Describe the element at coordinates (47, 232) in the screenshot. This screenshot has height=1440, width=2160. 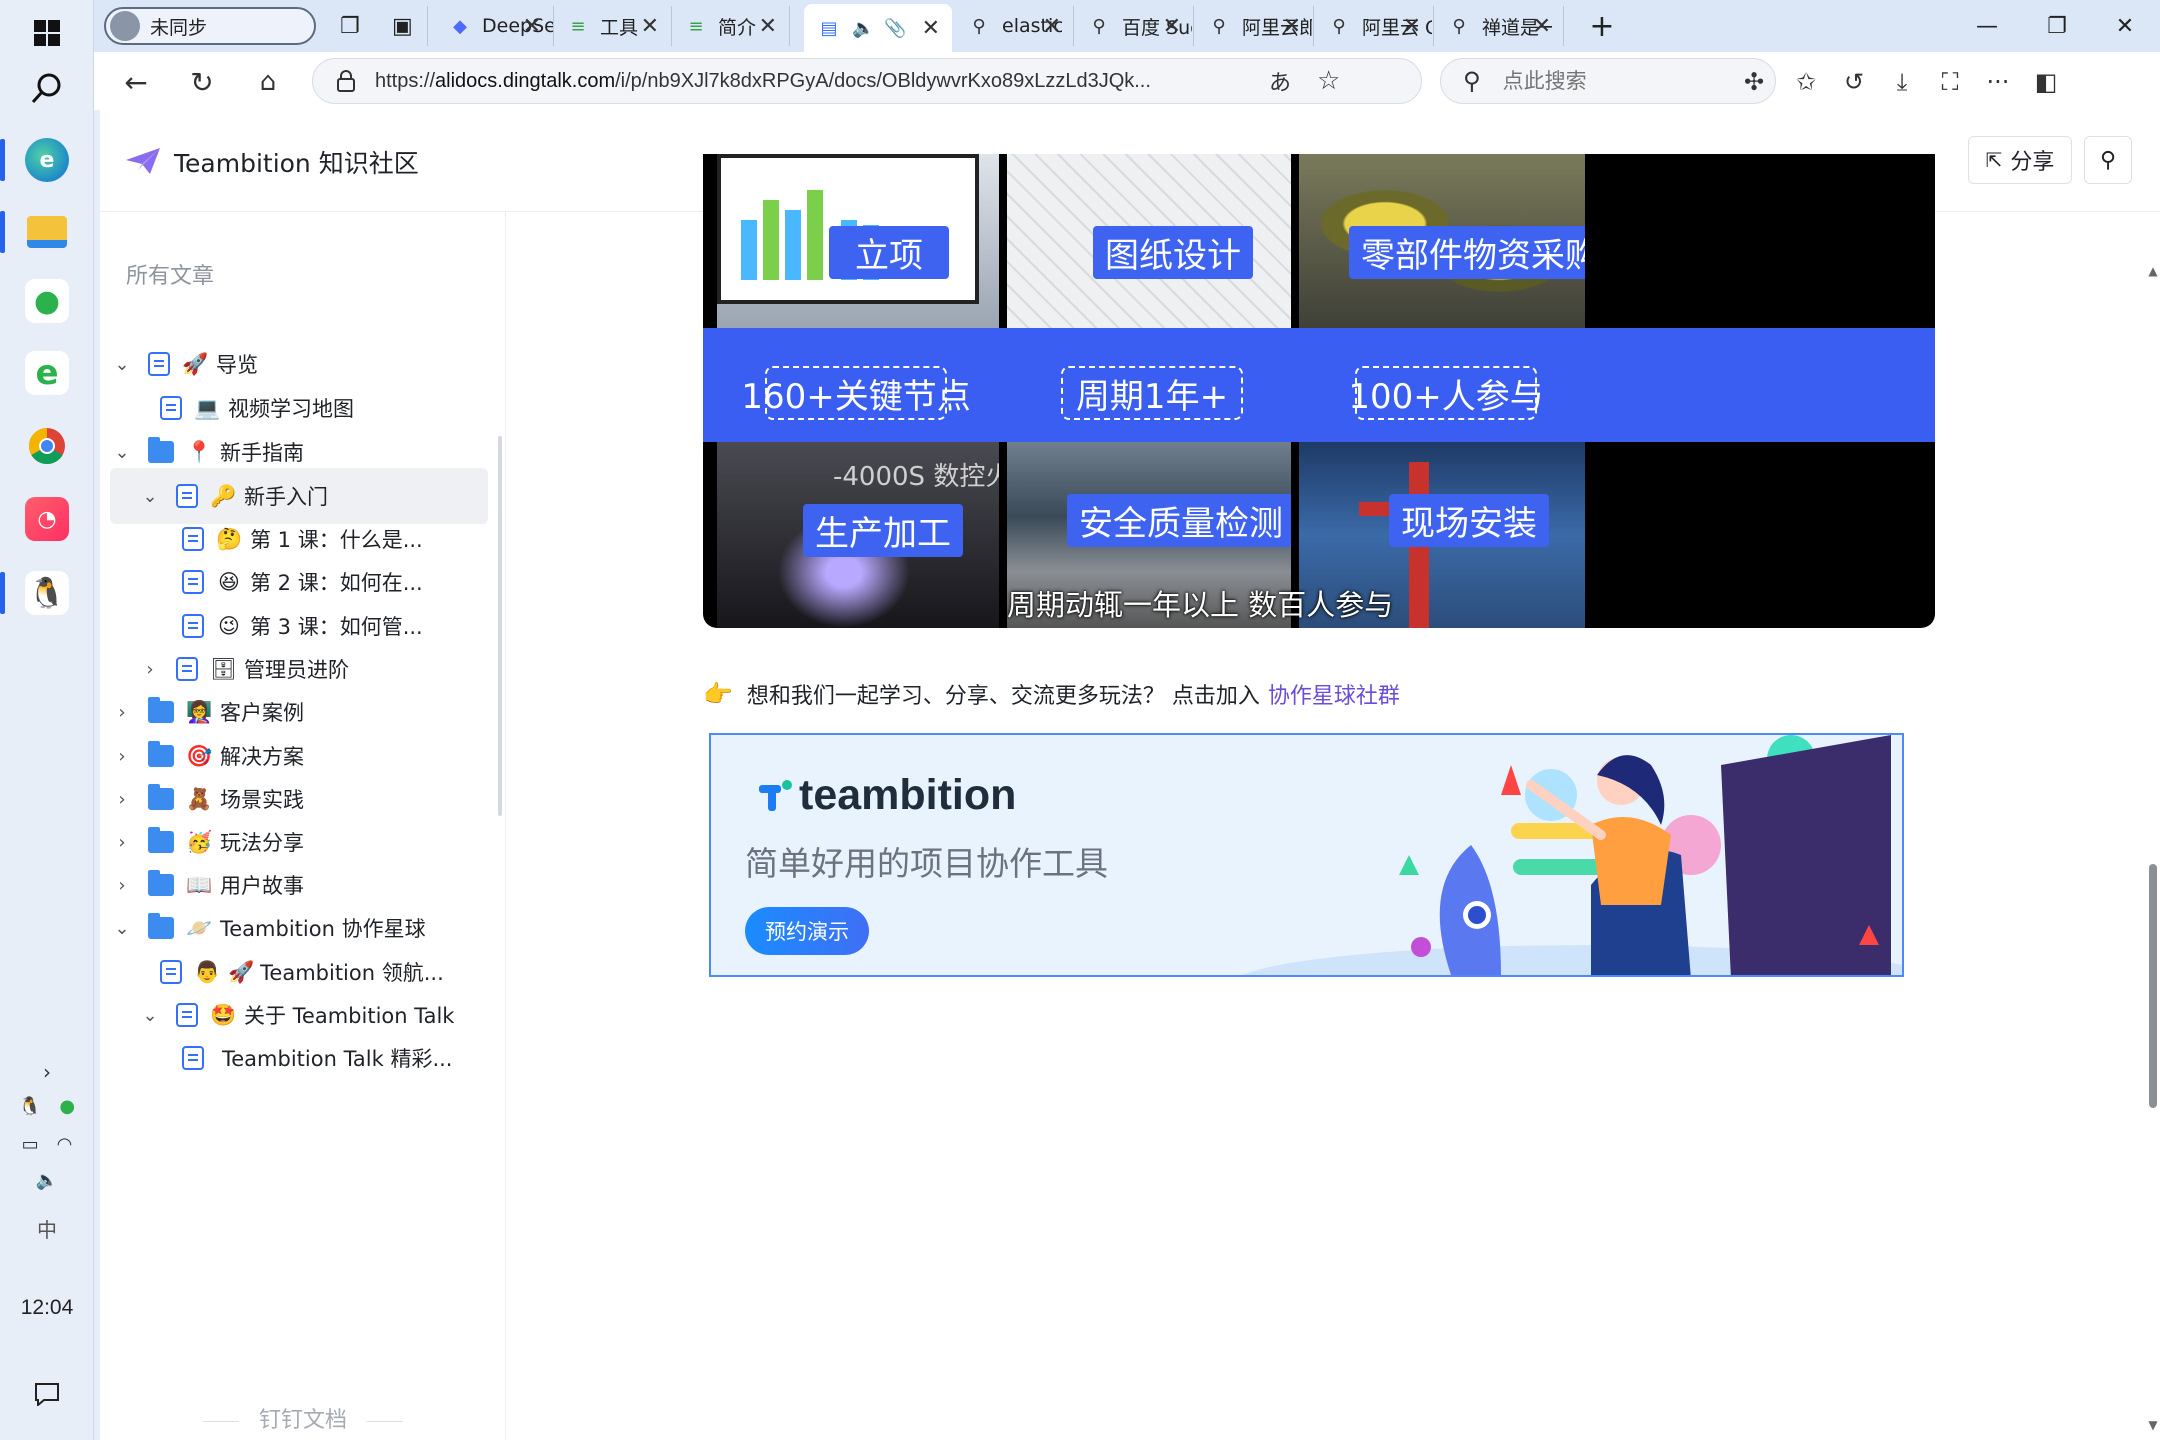
I see `taskbar-file-explorer` at that location.